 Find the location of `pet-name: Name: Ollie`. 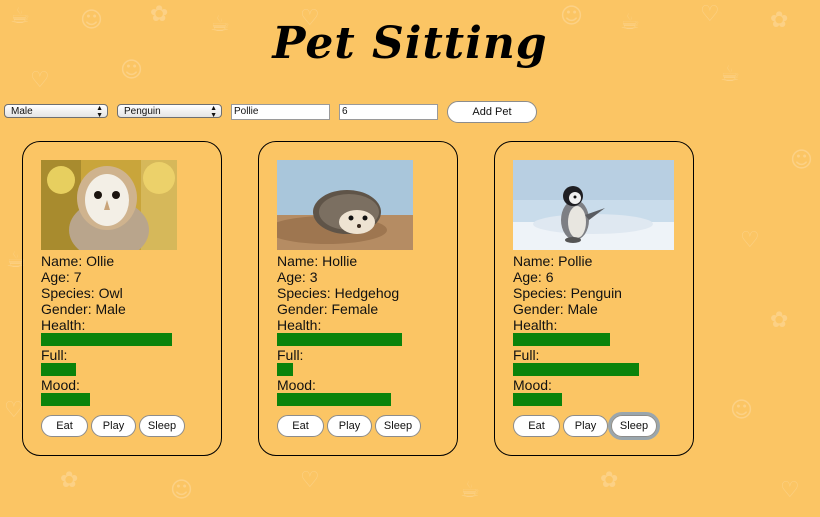

pet-name: Name: Ollie is located at coordinates (78, 261).